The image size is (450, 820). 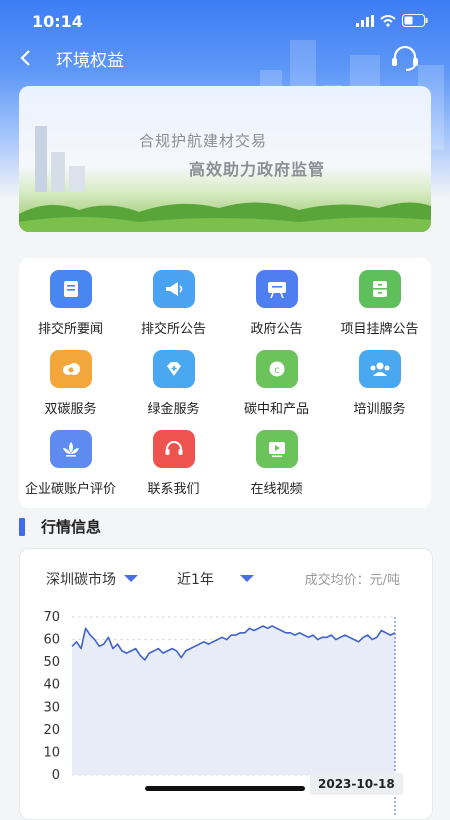 I want to click on menu-item-project-listing: 项目挂牌公告, so click(x=379, y=303).